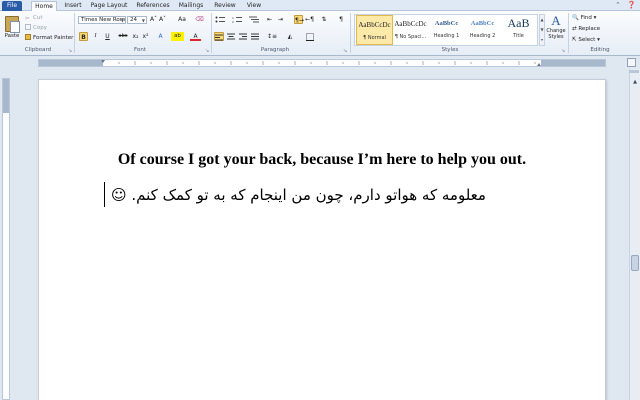  Describe the element at coordinates (254, 6) in the screenshot. I see `tab-view: View` at that location.